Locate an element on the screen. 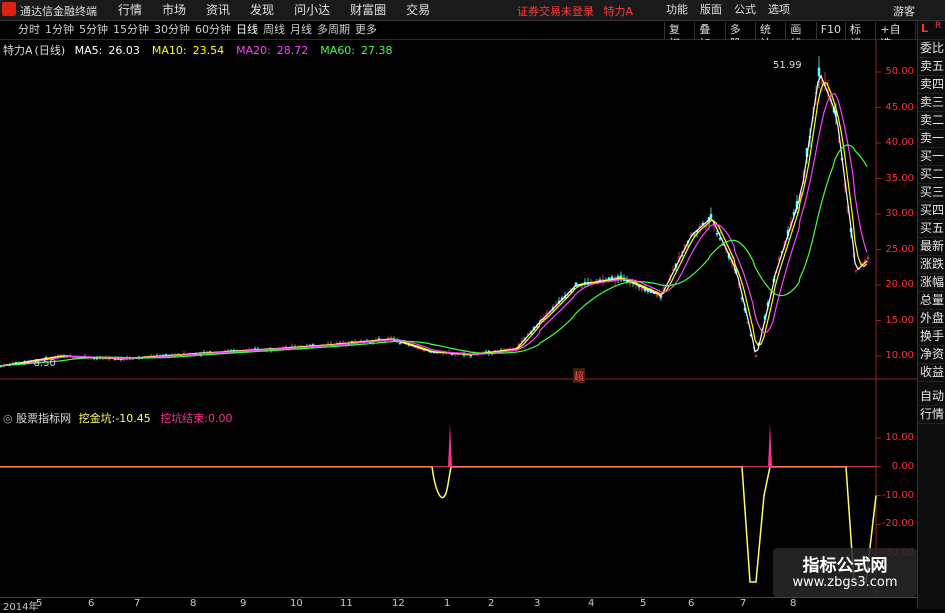 The image size is (945, 613). sidebar-item-1: 卖五 is located at coordinates (931, 67).